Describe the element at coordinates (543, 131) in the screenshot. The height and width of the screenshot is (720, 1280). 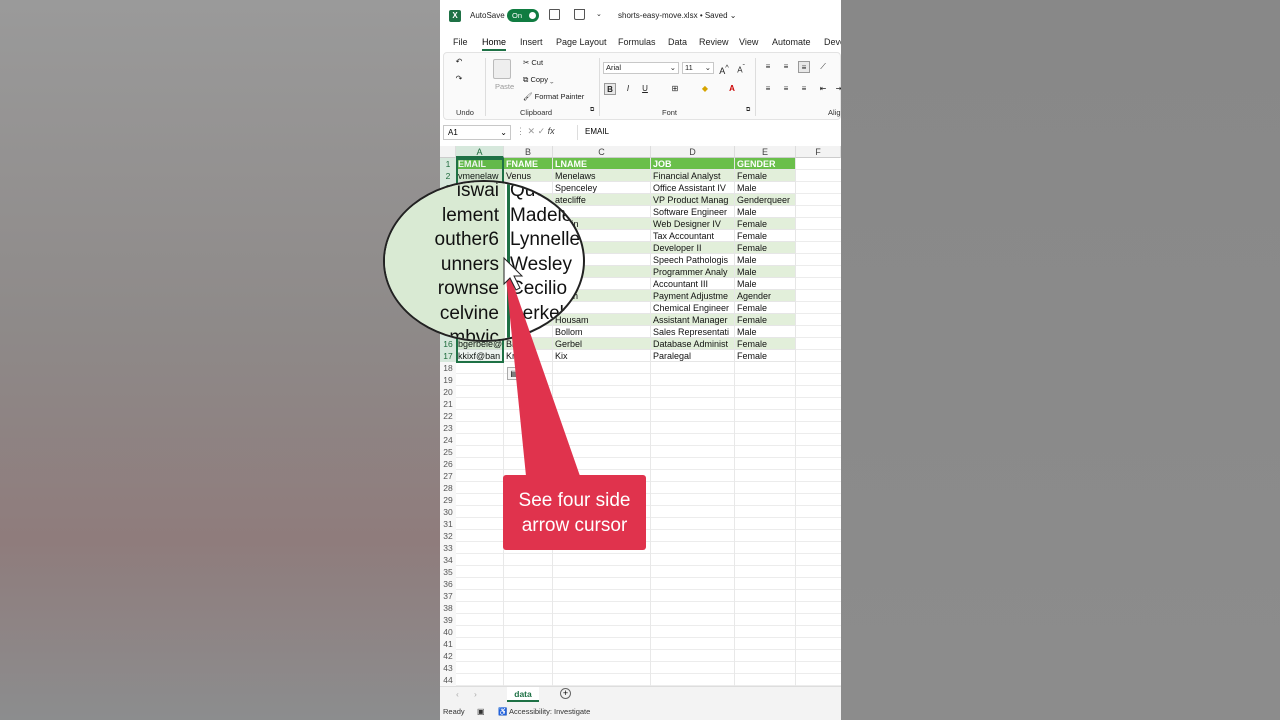
I see `enter-icon: ✓` at that location.